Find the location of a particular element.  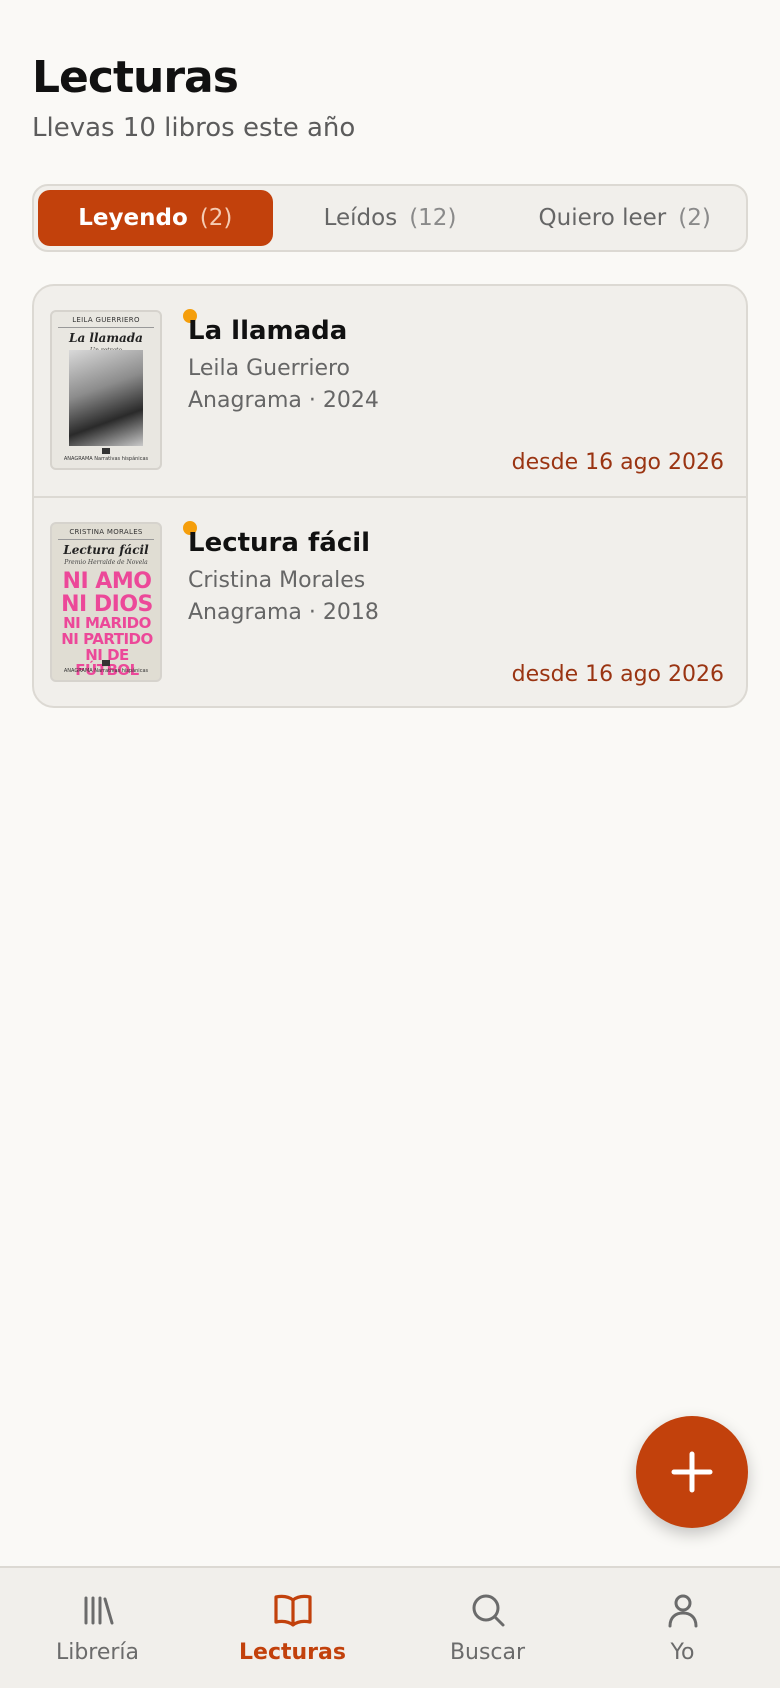

open-book-icon is located at coordinates (292, 1610).